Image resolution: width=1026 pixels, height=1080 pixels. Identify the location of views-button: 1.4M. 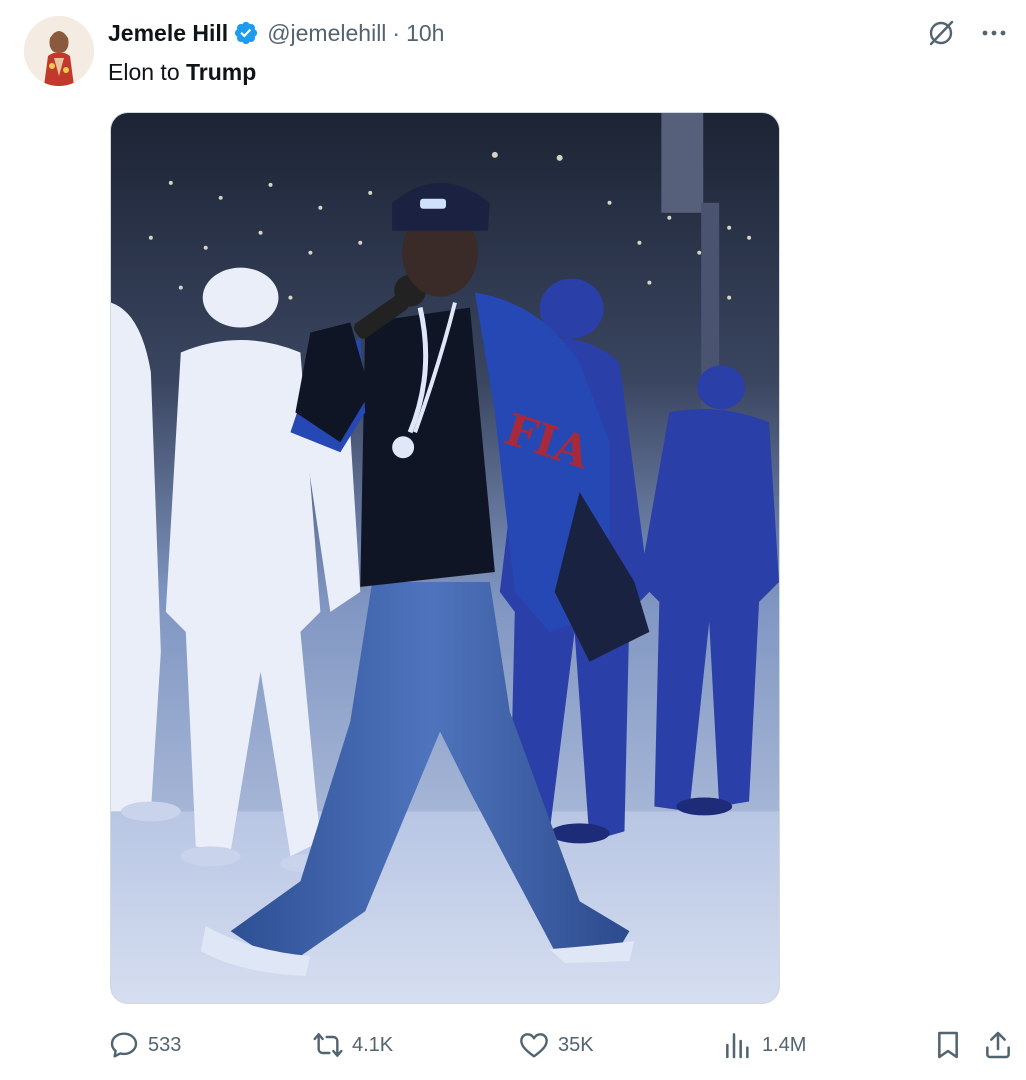
(764, 1045).